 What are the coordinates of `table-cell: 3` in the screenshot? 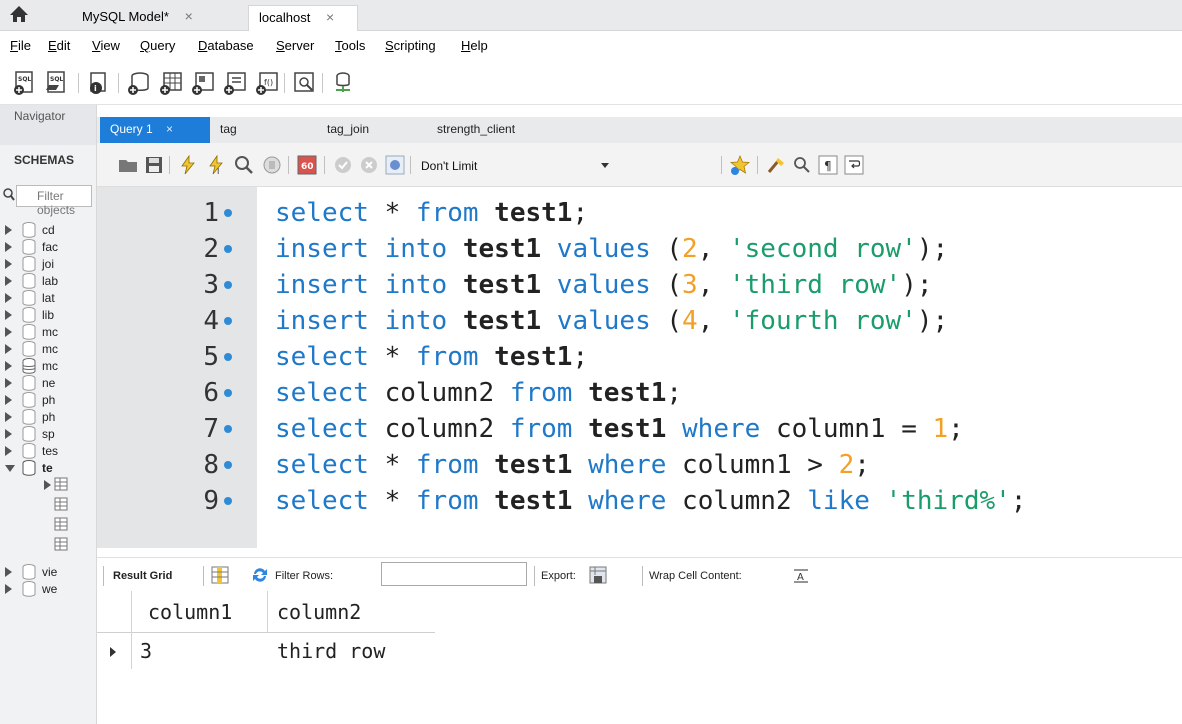 It's located at (146, 651).